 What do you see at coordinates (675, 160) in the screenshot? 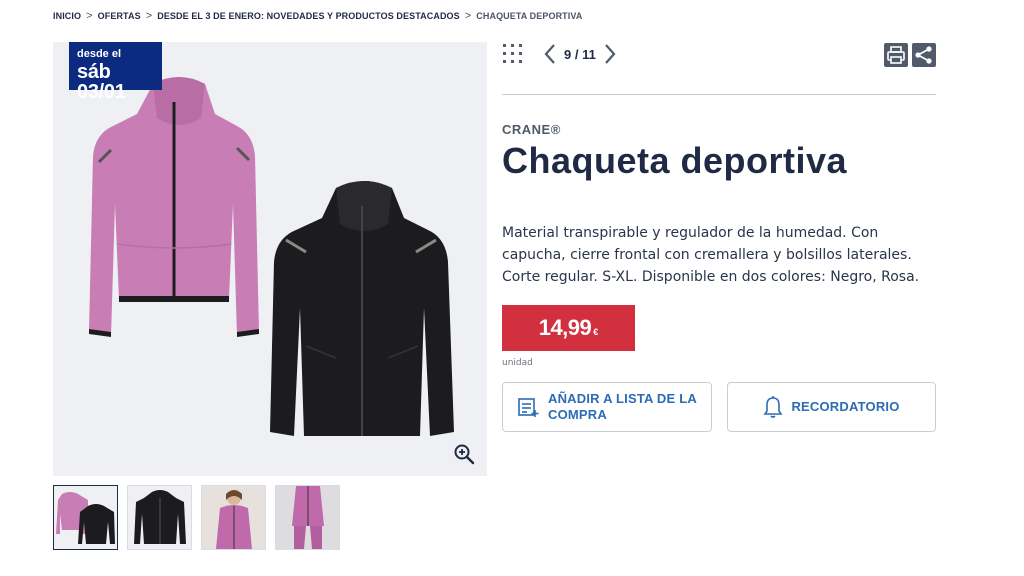
I see `product-title: Chaqueta deportiva` at bounding box center [675, 160].